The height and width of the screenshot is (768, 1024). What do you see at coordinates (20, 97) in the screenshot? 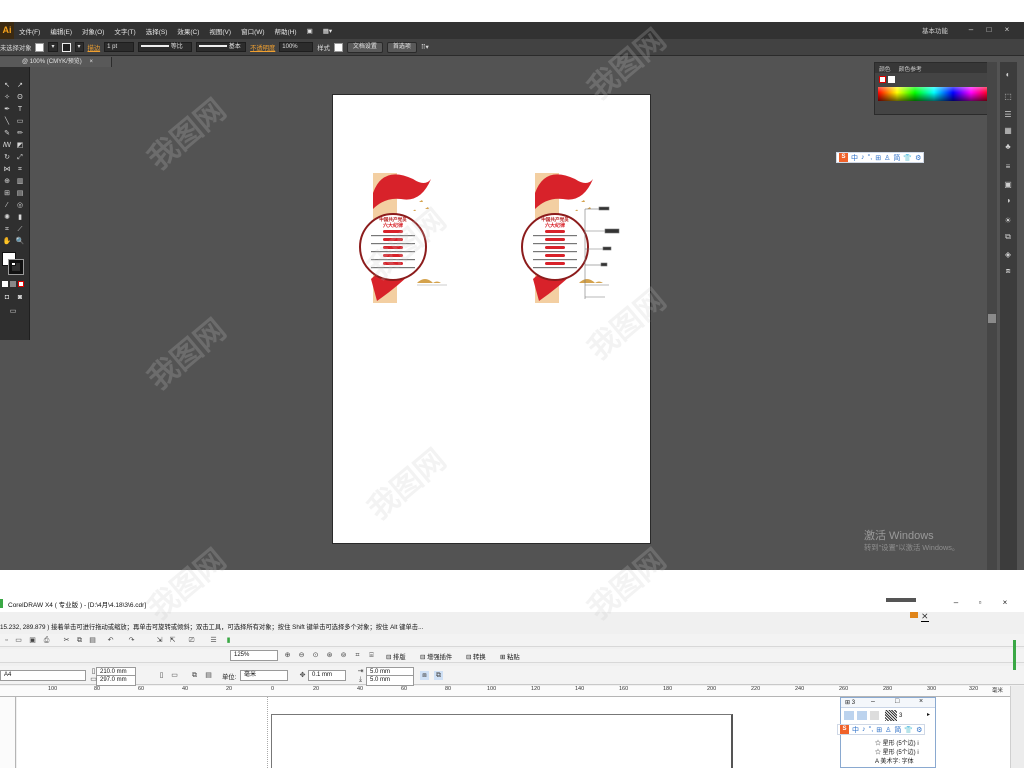
I see `lasso-tool-icon: ʘ` at bounding box center [20, 97].